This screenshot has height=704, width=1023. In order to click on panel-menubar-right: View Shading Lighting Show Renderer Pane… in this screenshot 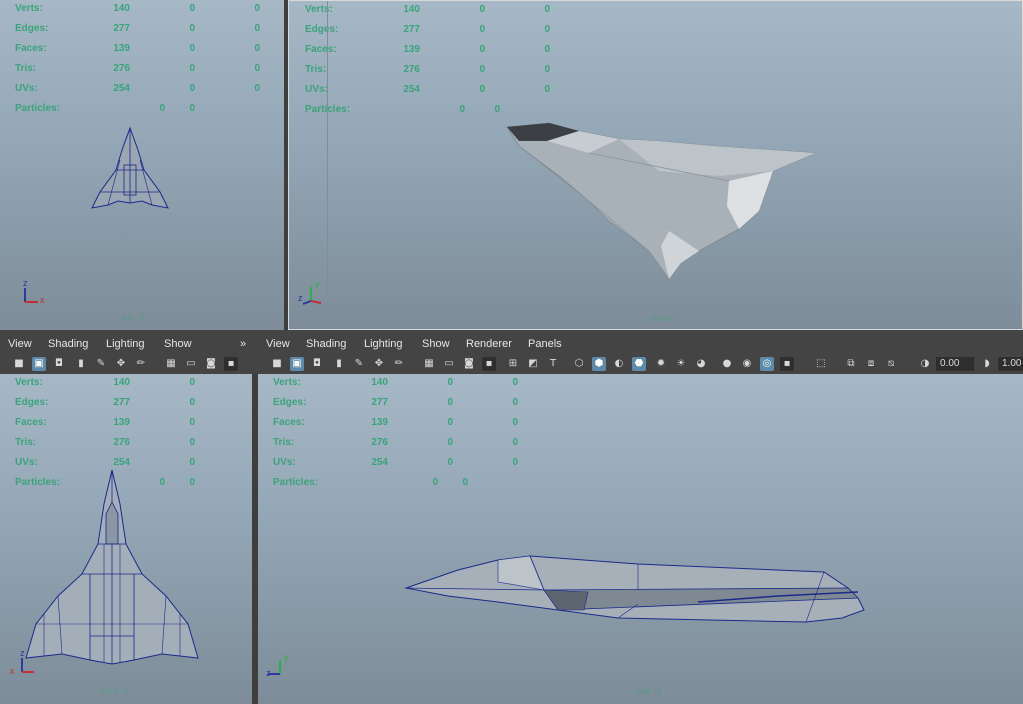, I will do `click(640, 345)`.